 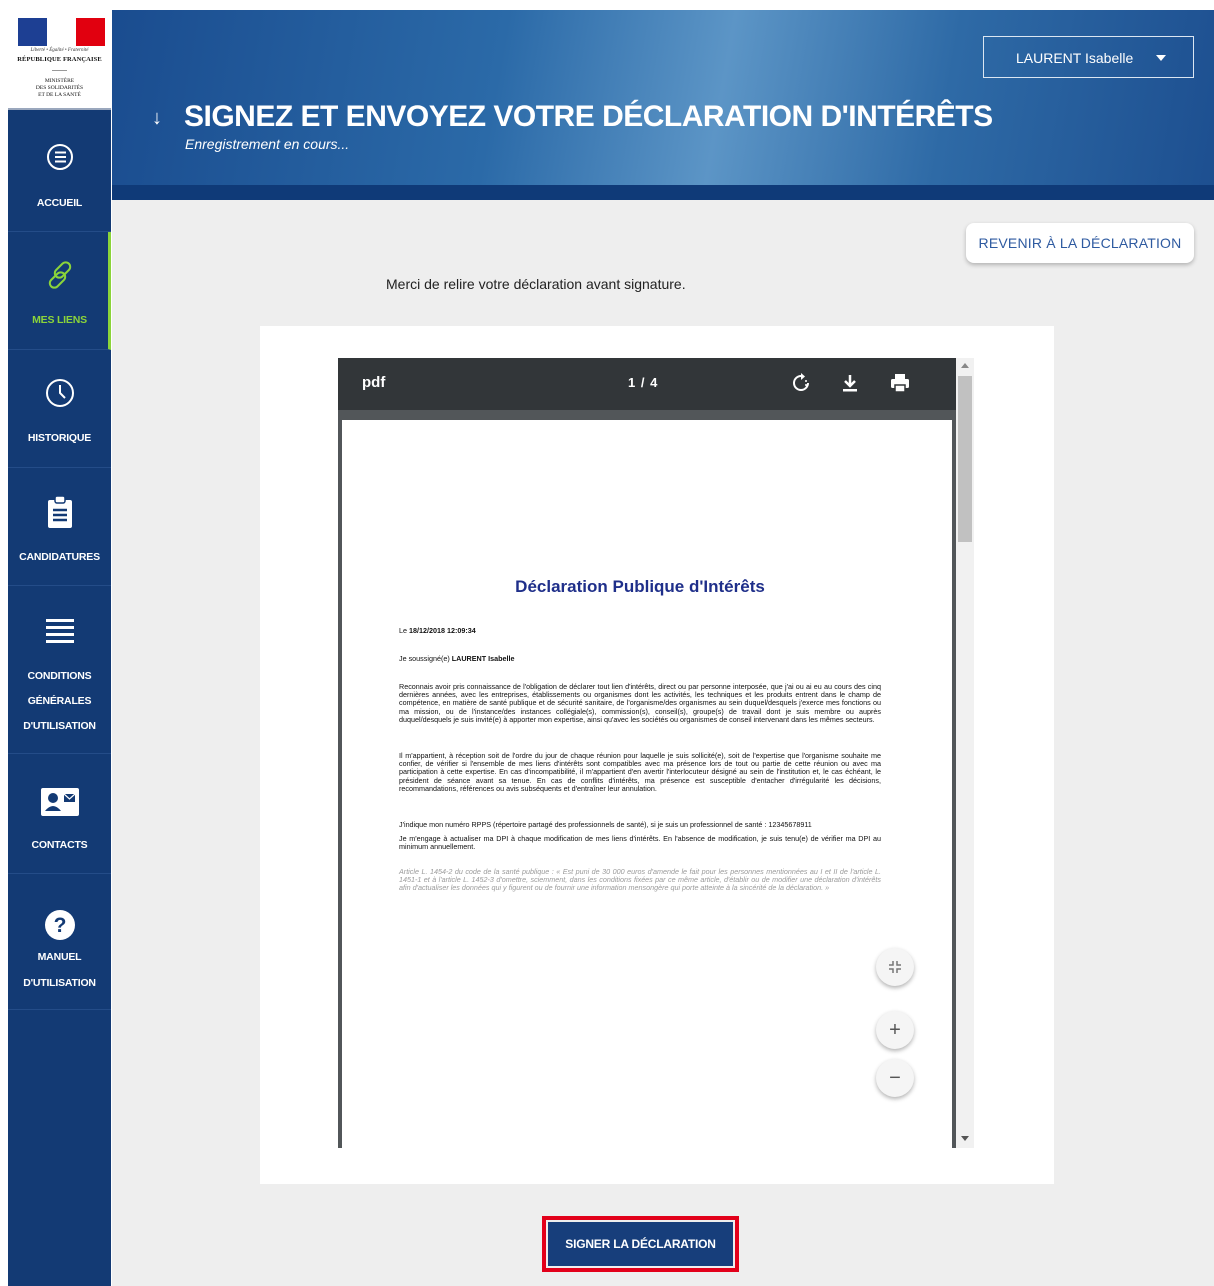 I want to click on clock-icon, so click(x=59, y=393).